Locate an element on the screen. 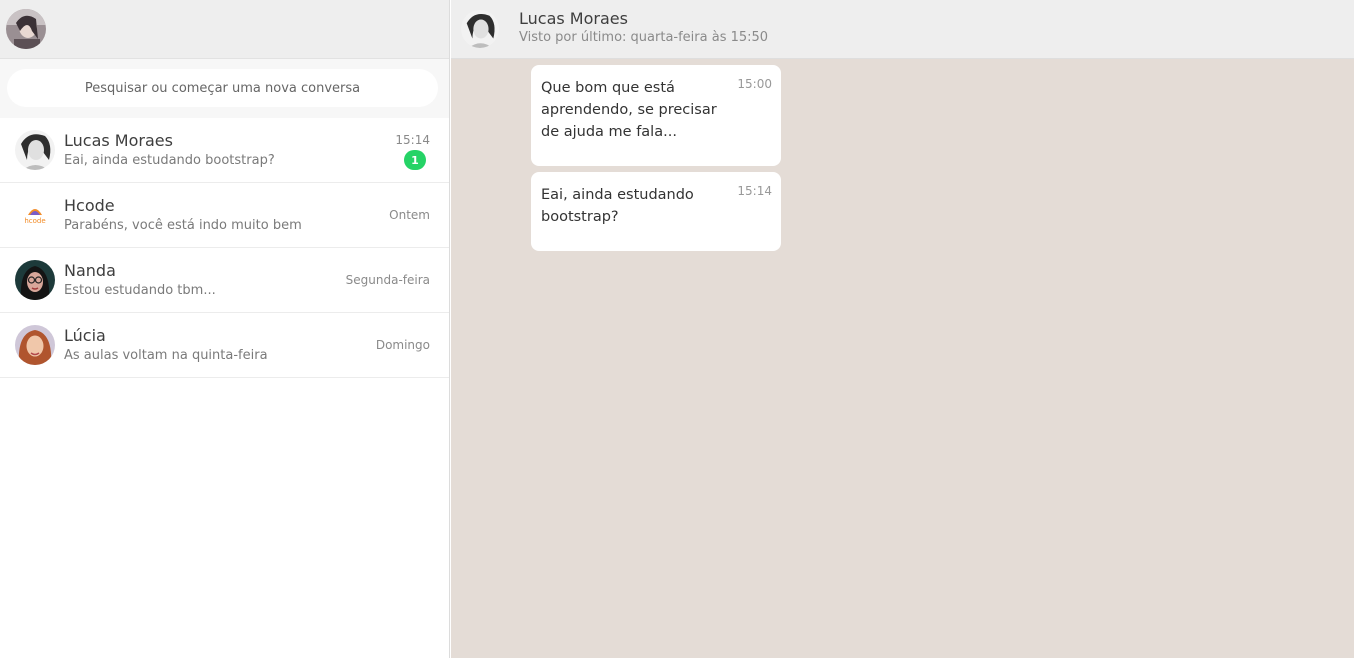 This screenshot has width=1354, height=658. contact-time: Domingo is located at coordinates (402, 345).